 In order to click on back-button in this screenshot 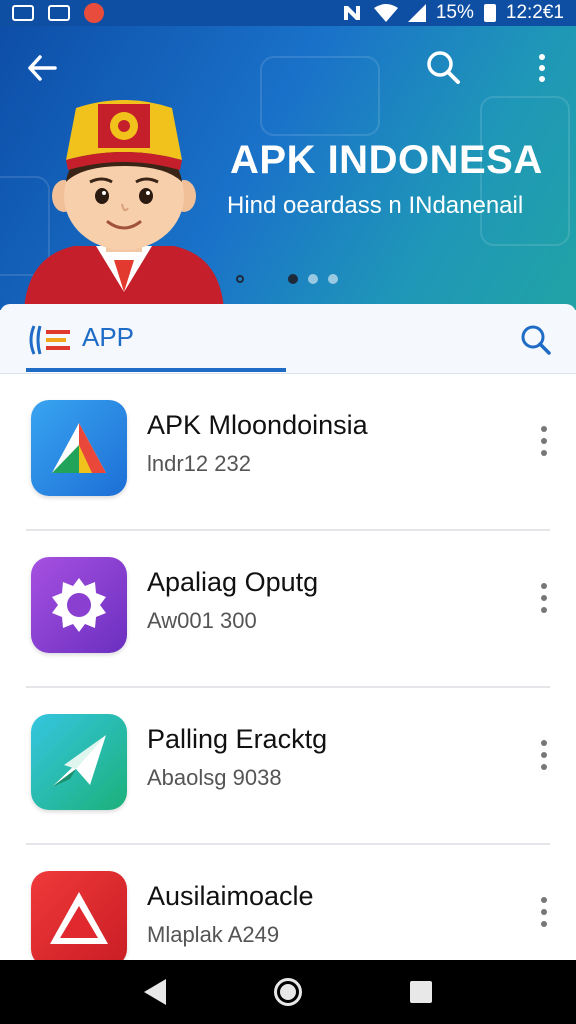, I will do `click(42, 68)`.